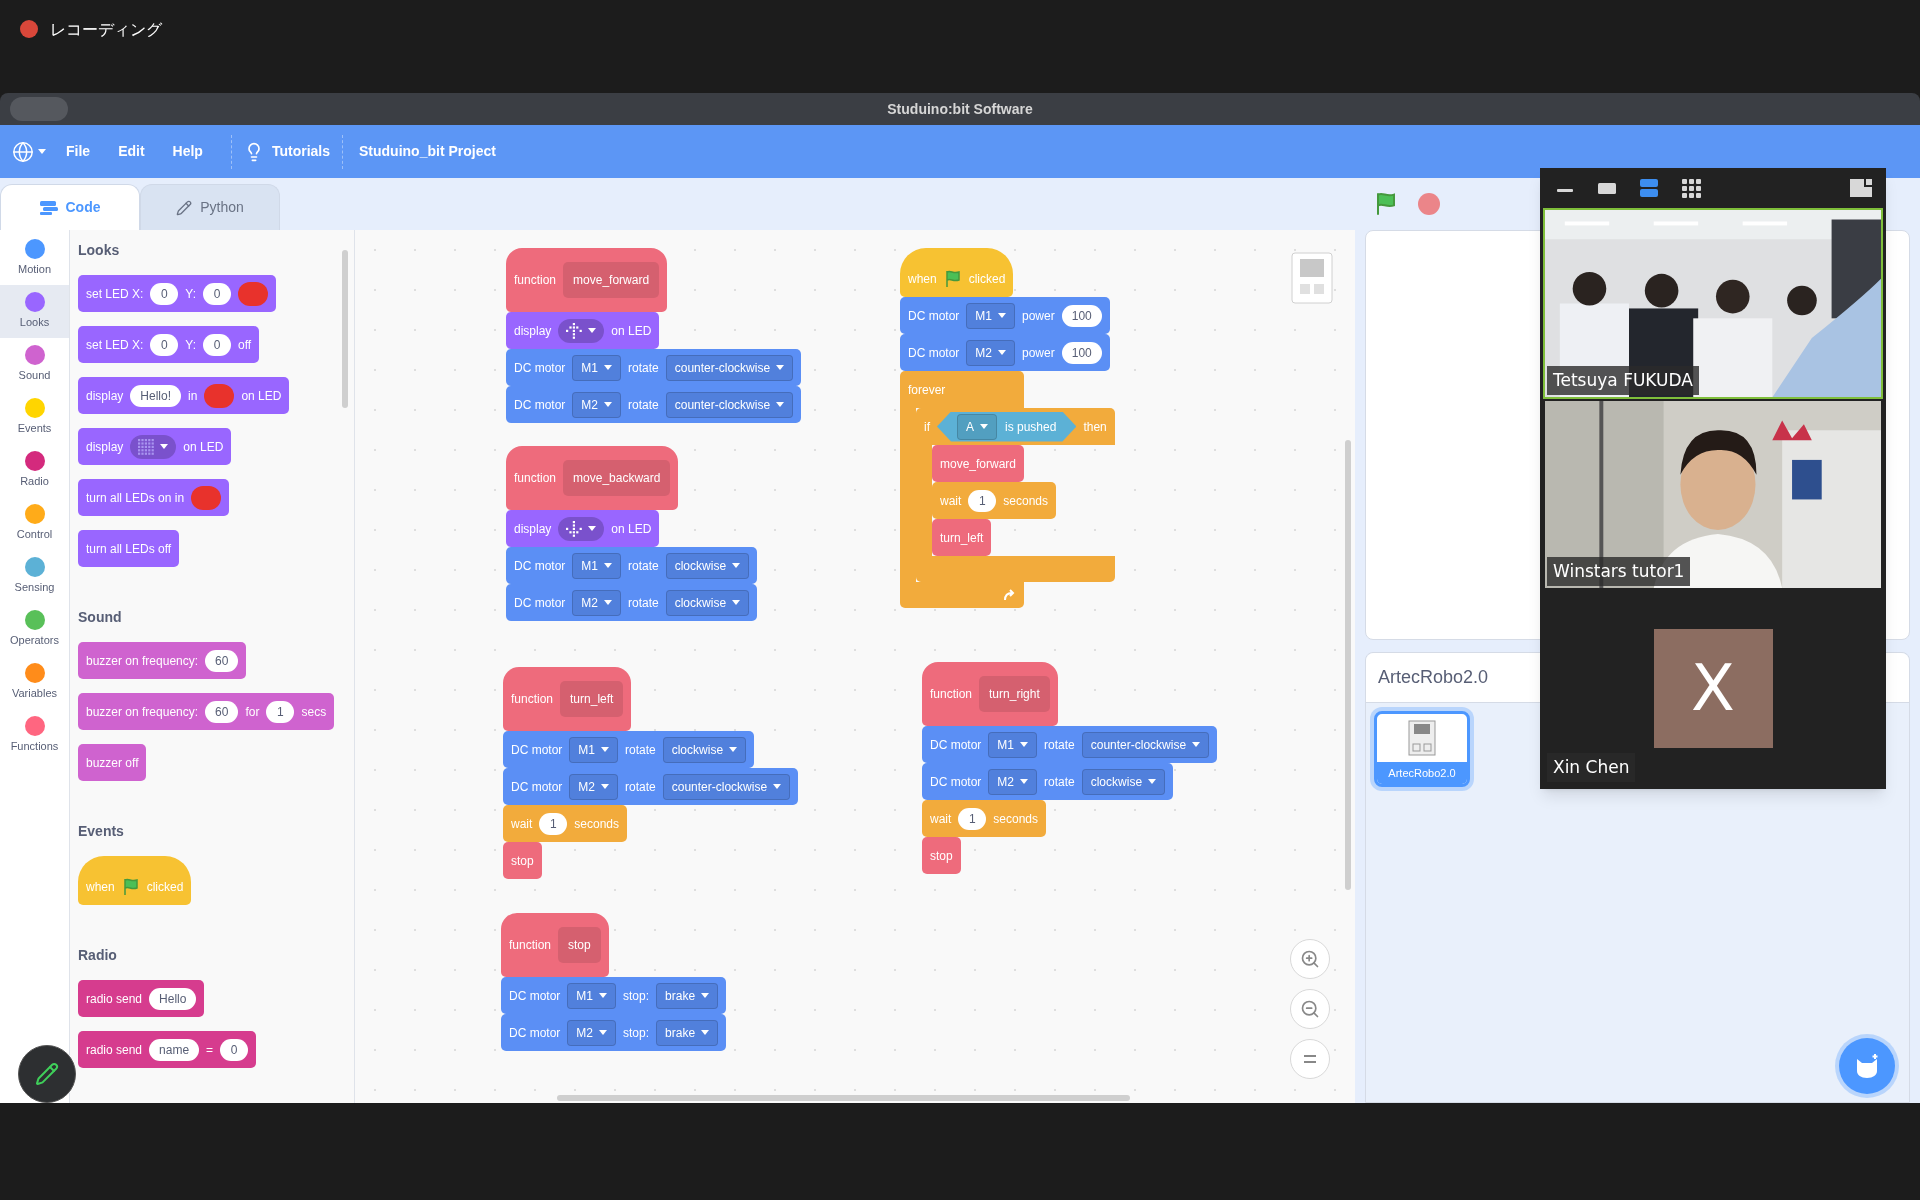 The width and height of the screenshot is (1920, 1200). What do you see at coordinates (29, 151) in the screenshot?
I see `language-menu` at bounding box center [29, 151].